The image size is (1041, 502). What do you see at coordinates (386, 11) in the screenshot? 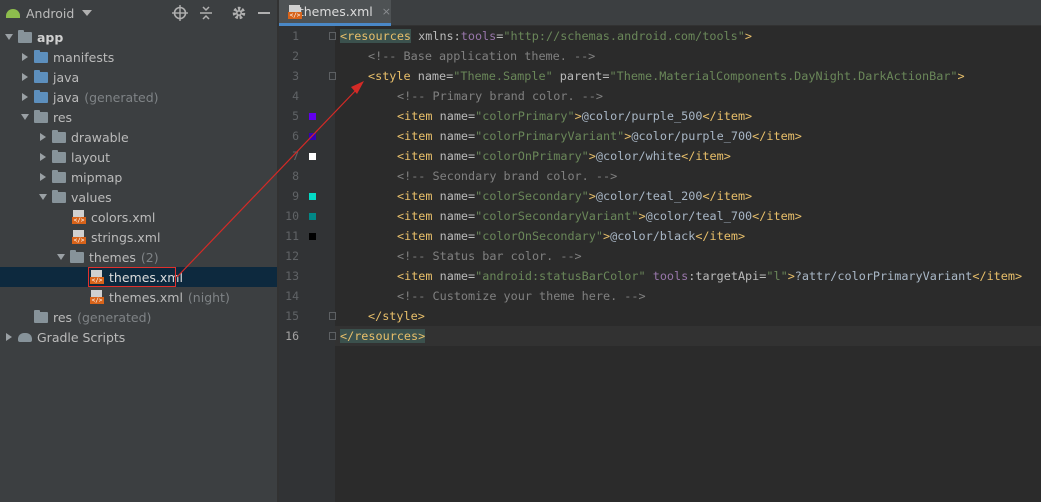
I see `close-icon: ×` at bounding box center [386, 11].